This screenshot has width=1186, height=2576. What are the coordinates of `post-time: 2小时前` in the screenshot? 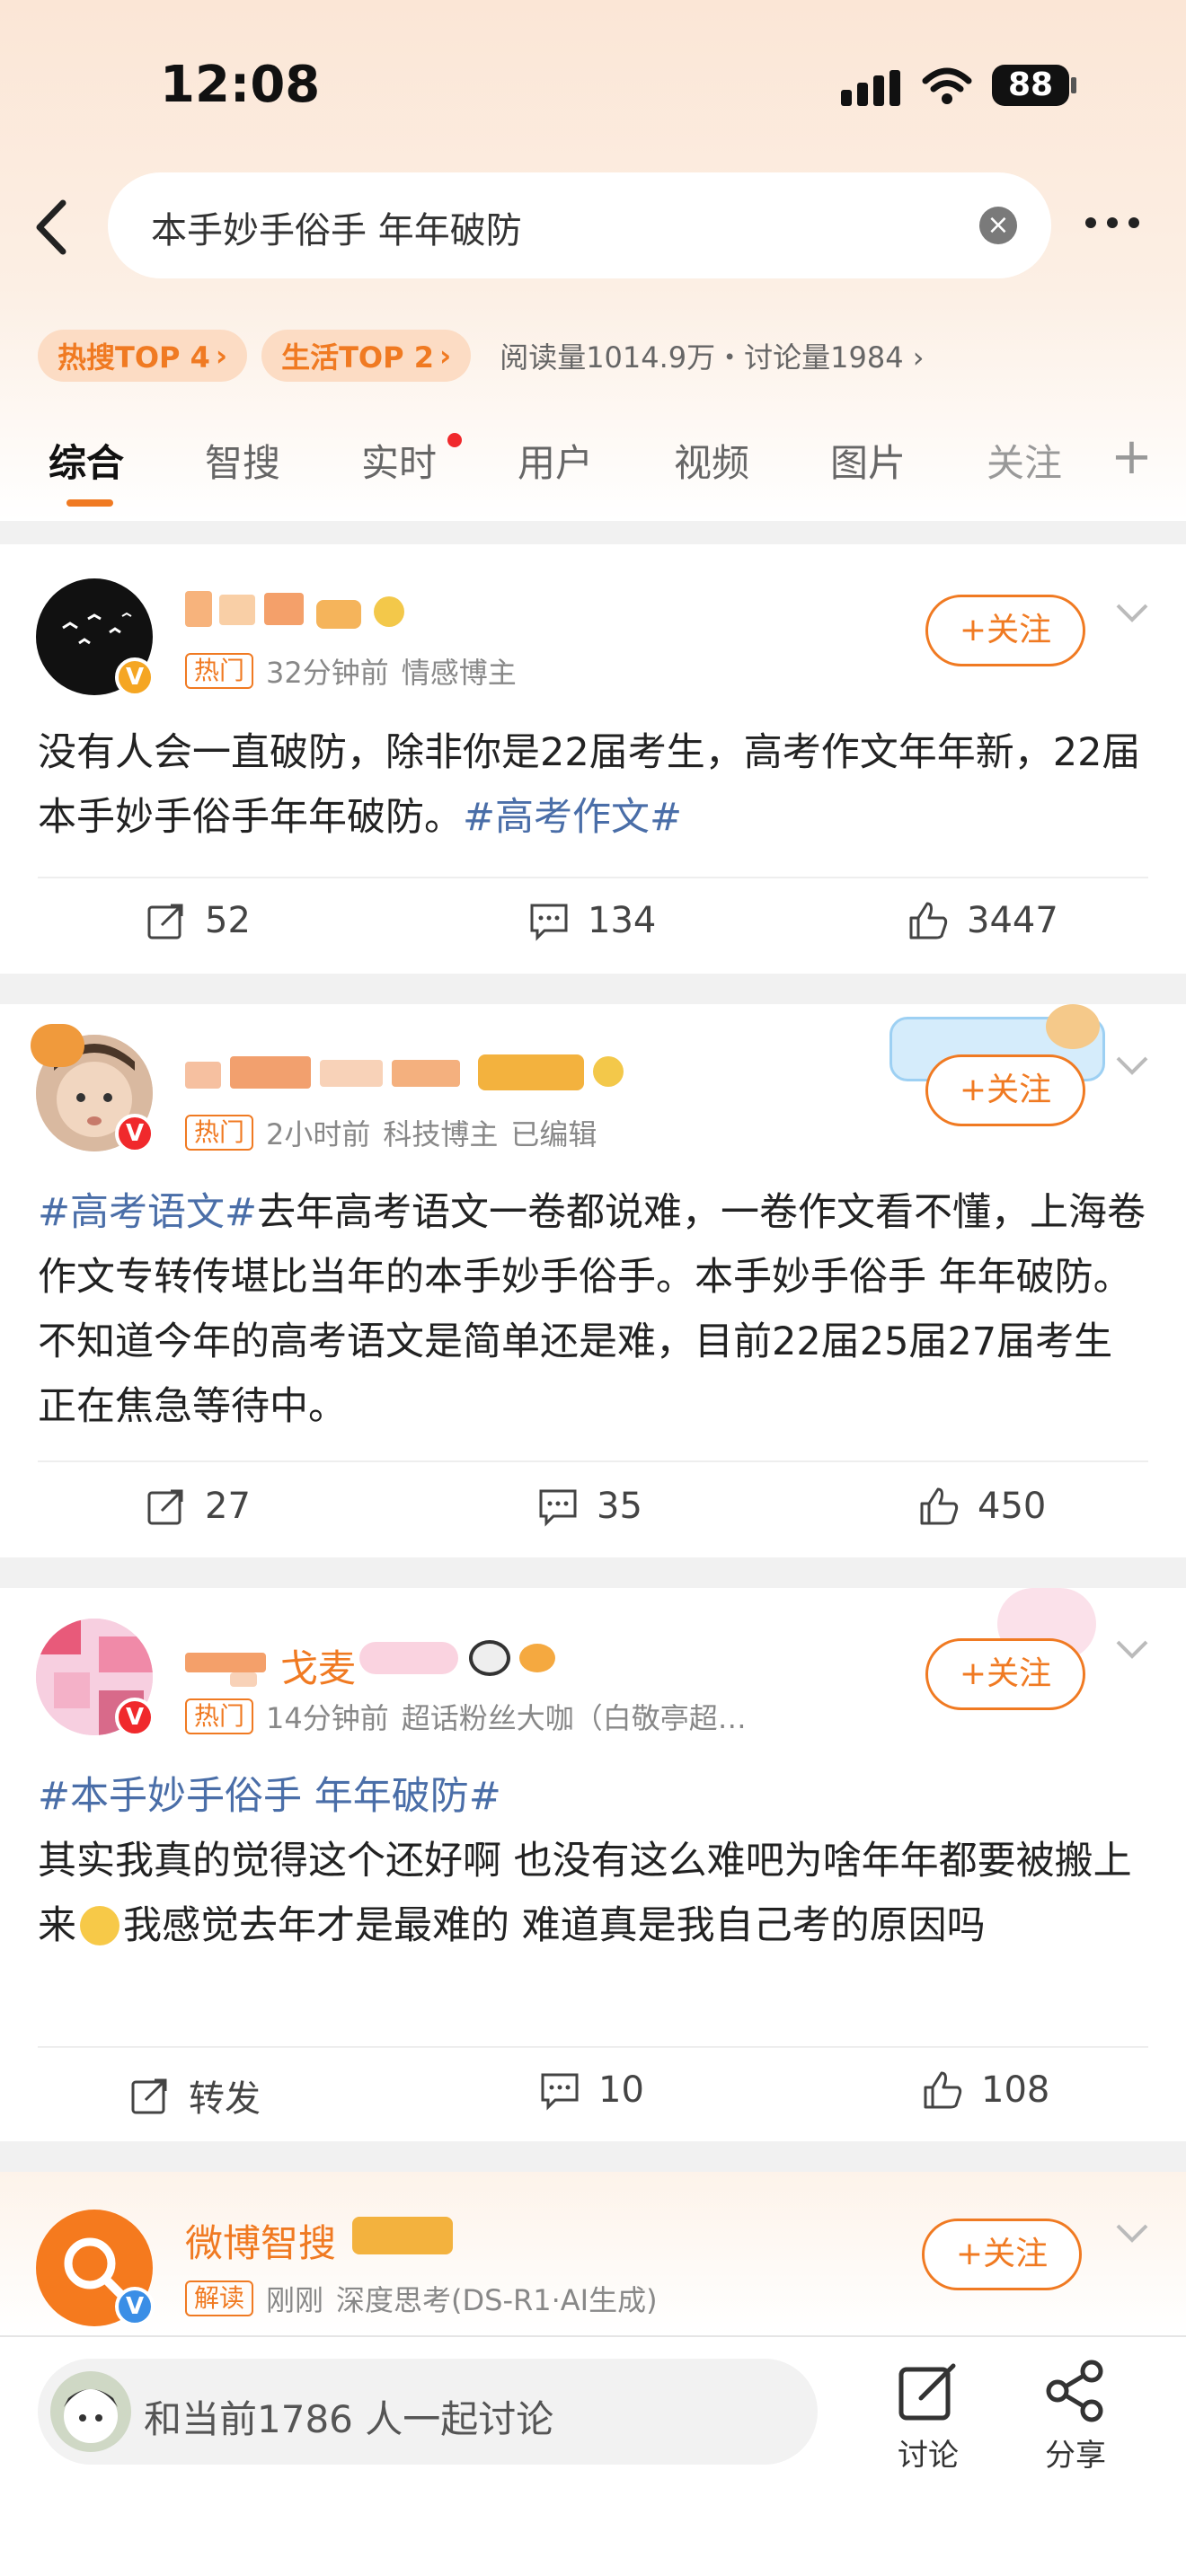 It's located at (318, 1134).